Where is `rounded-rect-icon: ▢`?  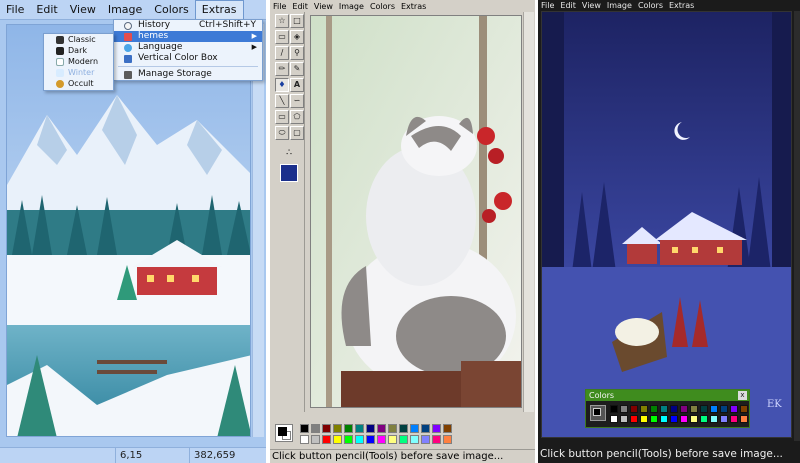 rounded-rect-icon: ▢ is located at coordinates (297, 133).